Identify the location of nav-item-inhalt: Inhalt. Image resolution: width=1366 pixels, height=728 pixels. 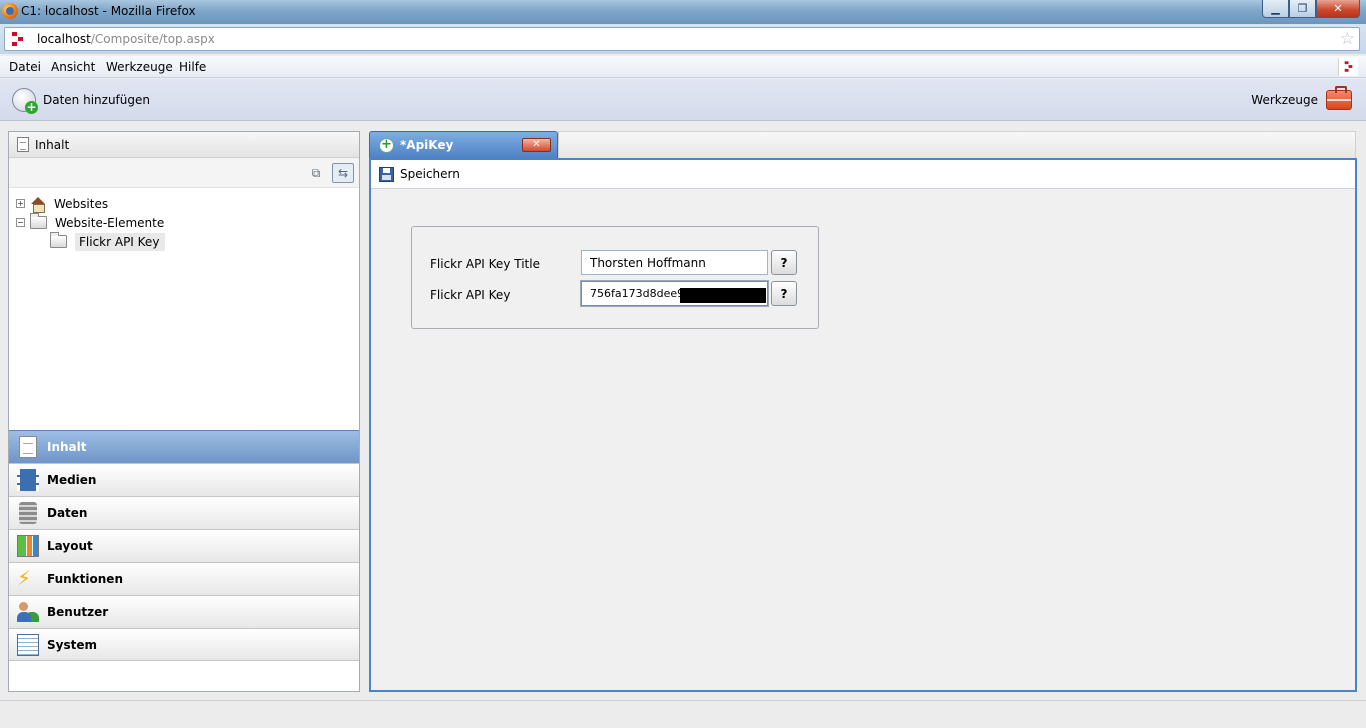
(184, 446).